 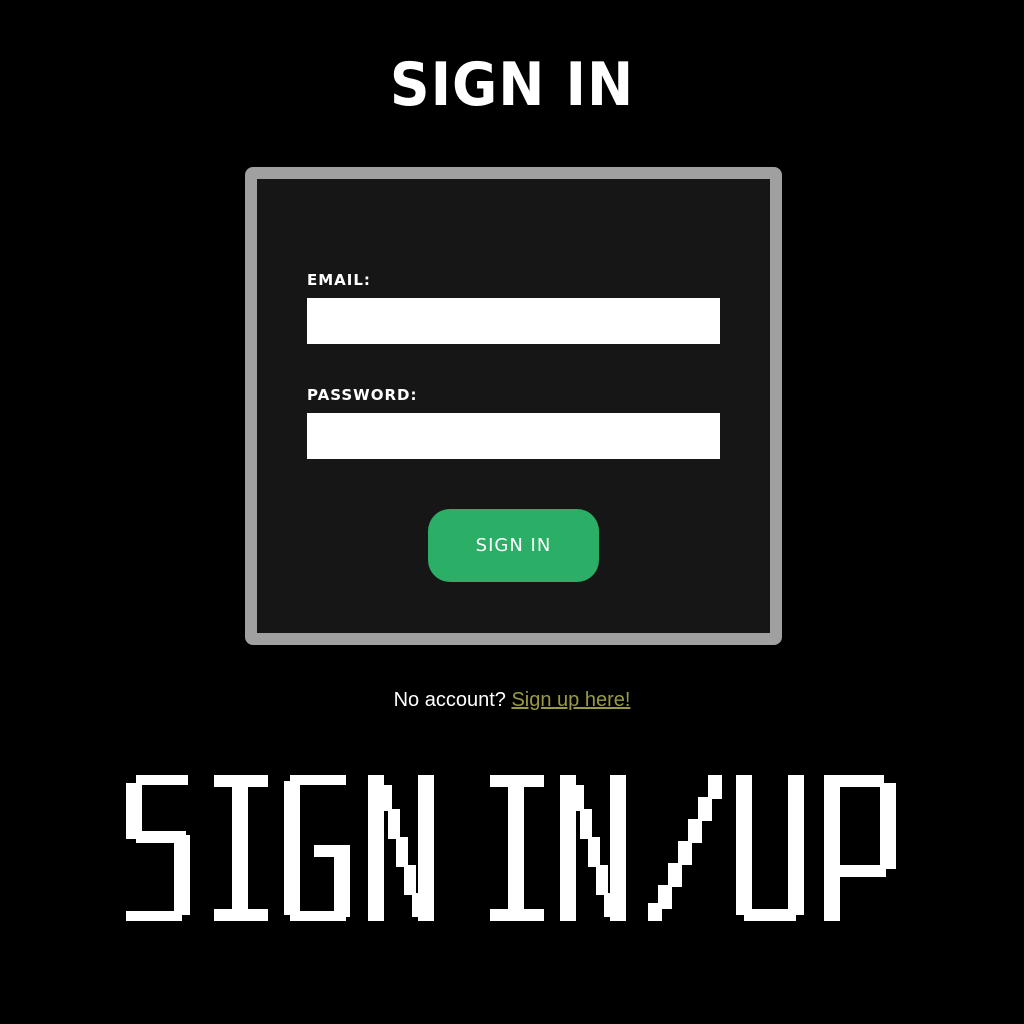 I want to click on banner-letter-g, so click(x=317, y=848).